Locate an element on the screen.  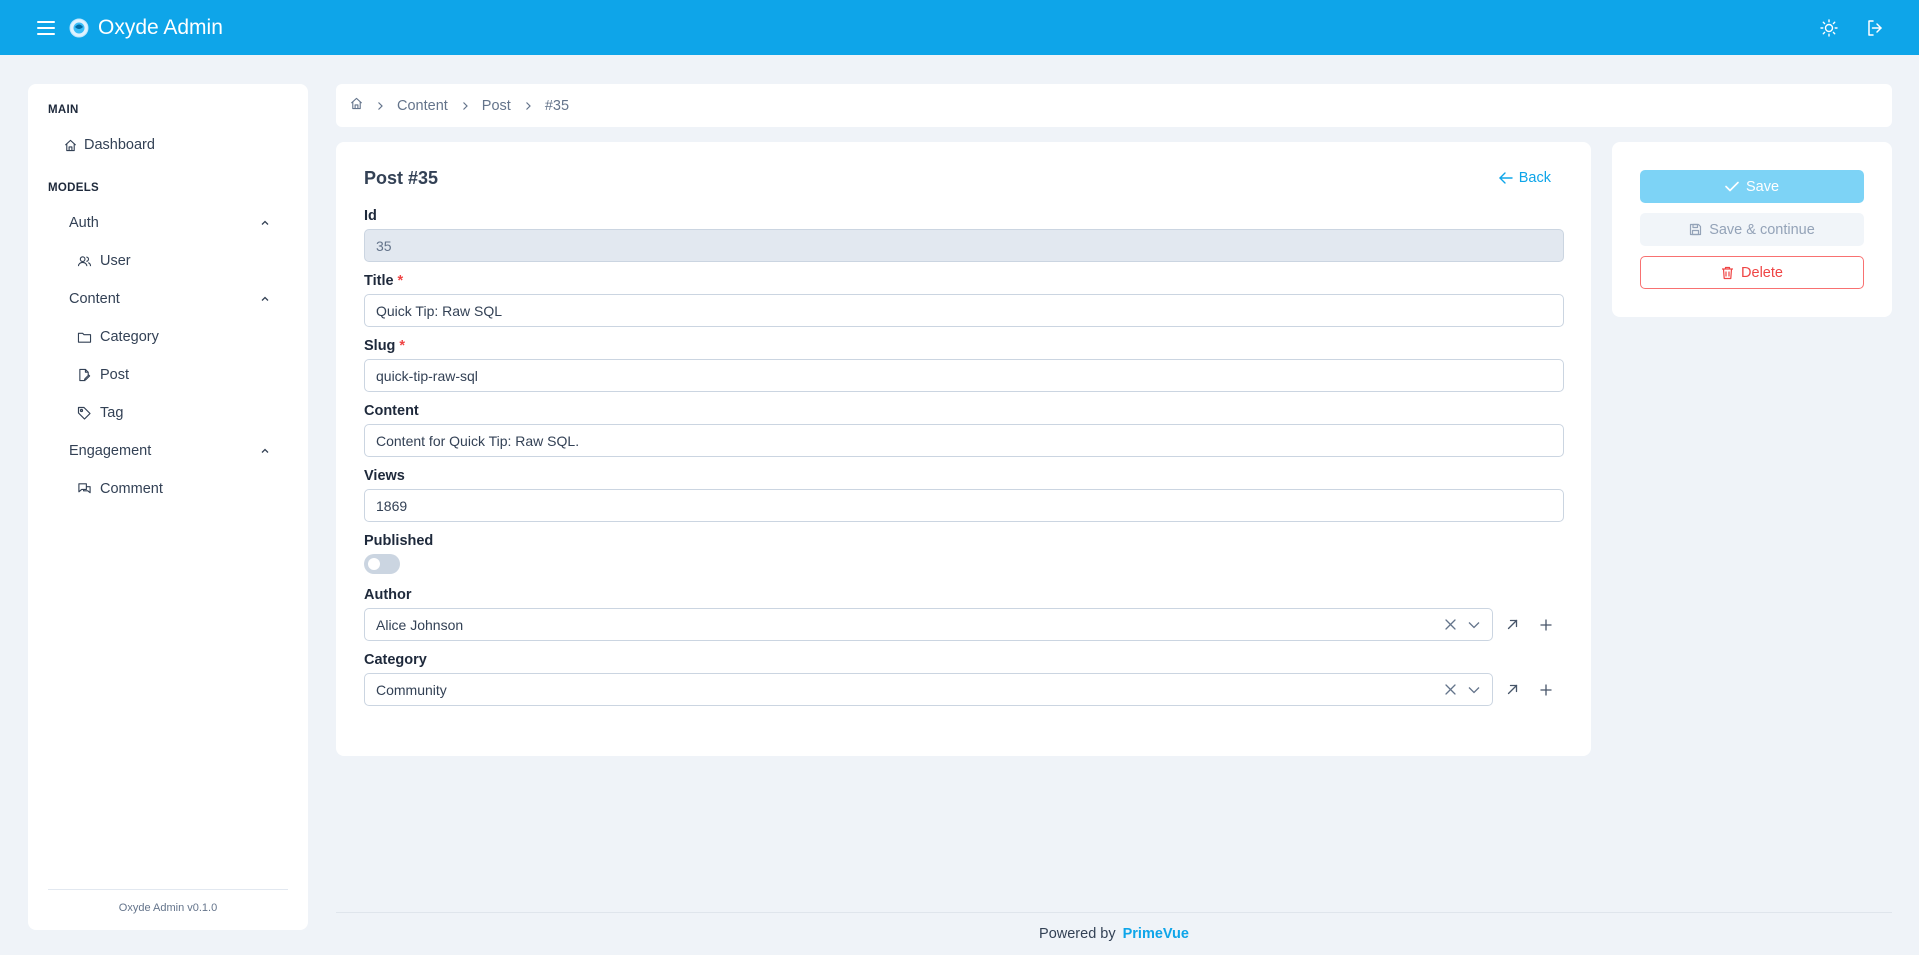
sidebar-footer: Oxyde Admin v0.1.0 is located at coordinates (168, 901).